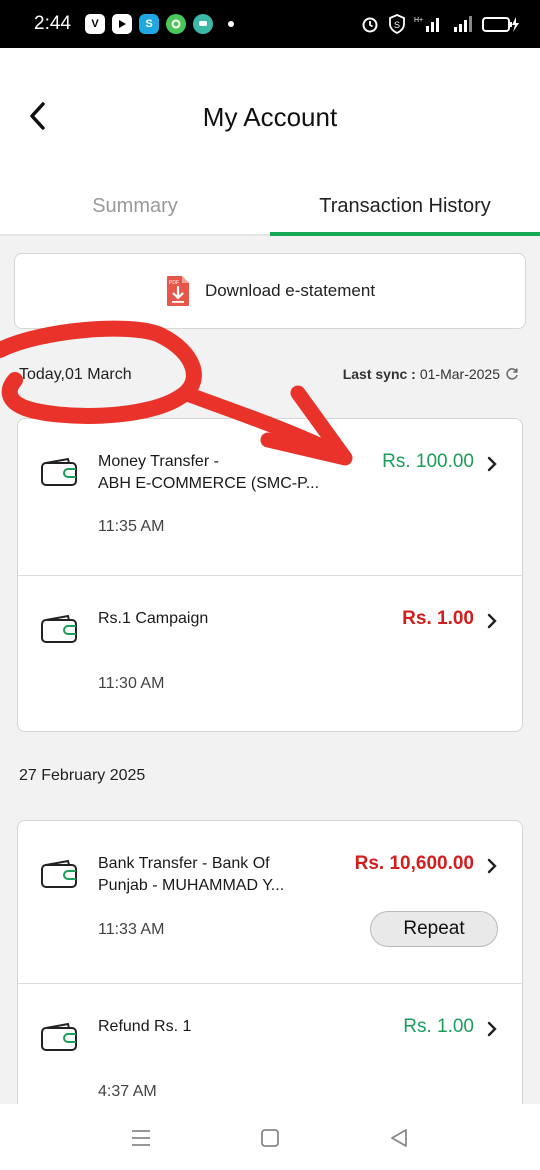 This screenshot has height=1170, width=540. What do you see at coordinates (434, 929) in the screenshot?
I see `repeat-button: Repeat` at bounding box center [434, 929].